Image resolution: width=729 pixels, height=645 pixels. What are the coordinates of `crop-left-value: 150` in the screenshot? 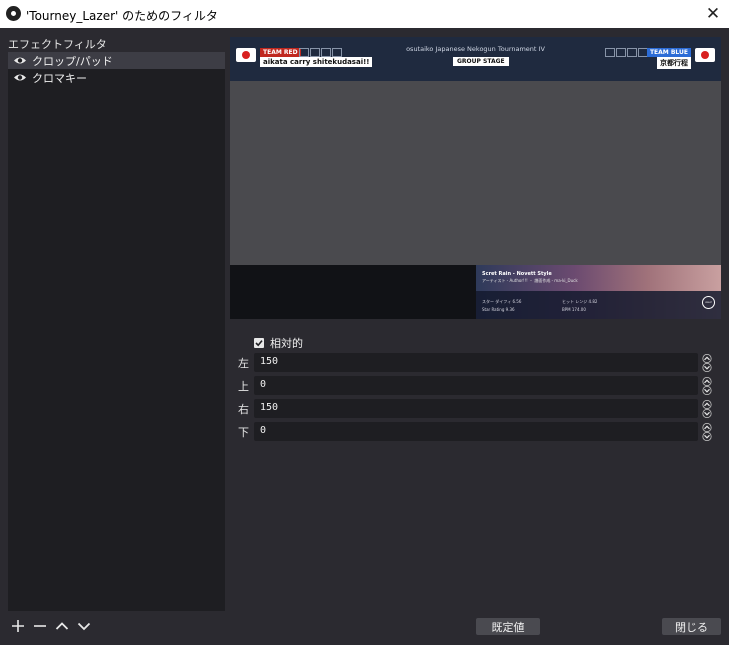 It's located at (269, 361).